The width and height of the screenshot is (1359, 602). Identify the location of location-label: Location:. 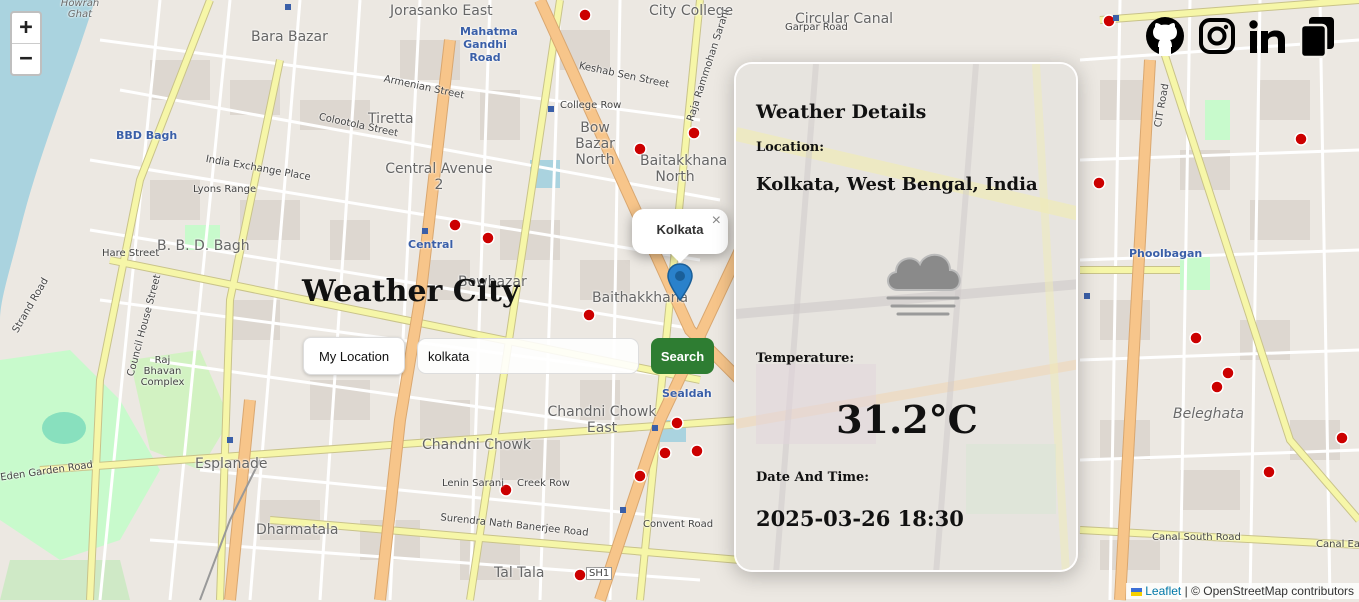
(790, 147).